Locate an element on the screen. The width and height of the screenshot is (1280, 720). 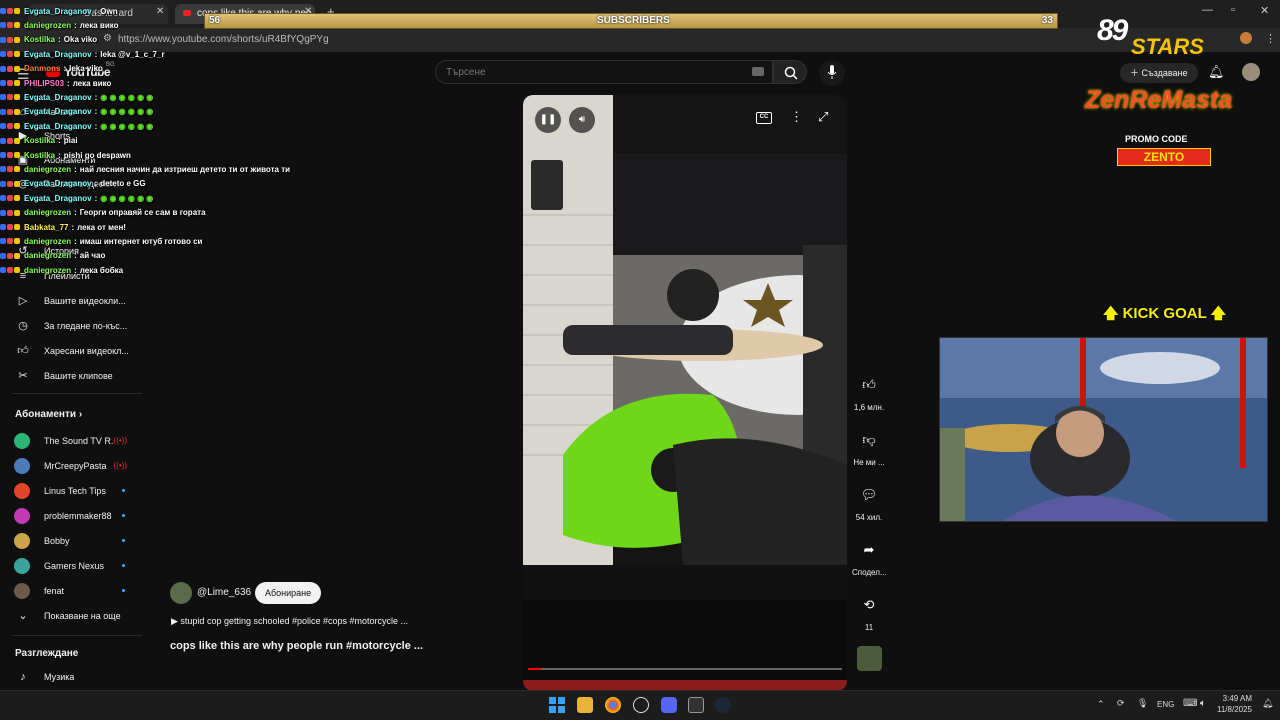
notifications-bell-icon: 🔔︎ is located at coordinates (1216, 72).